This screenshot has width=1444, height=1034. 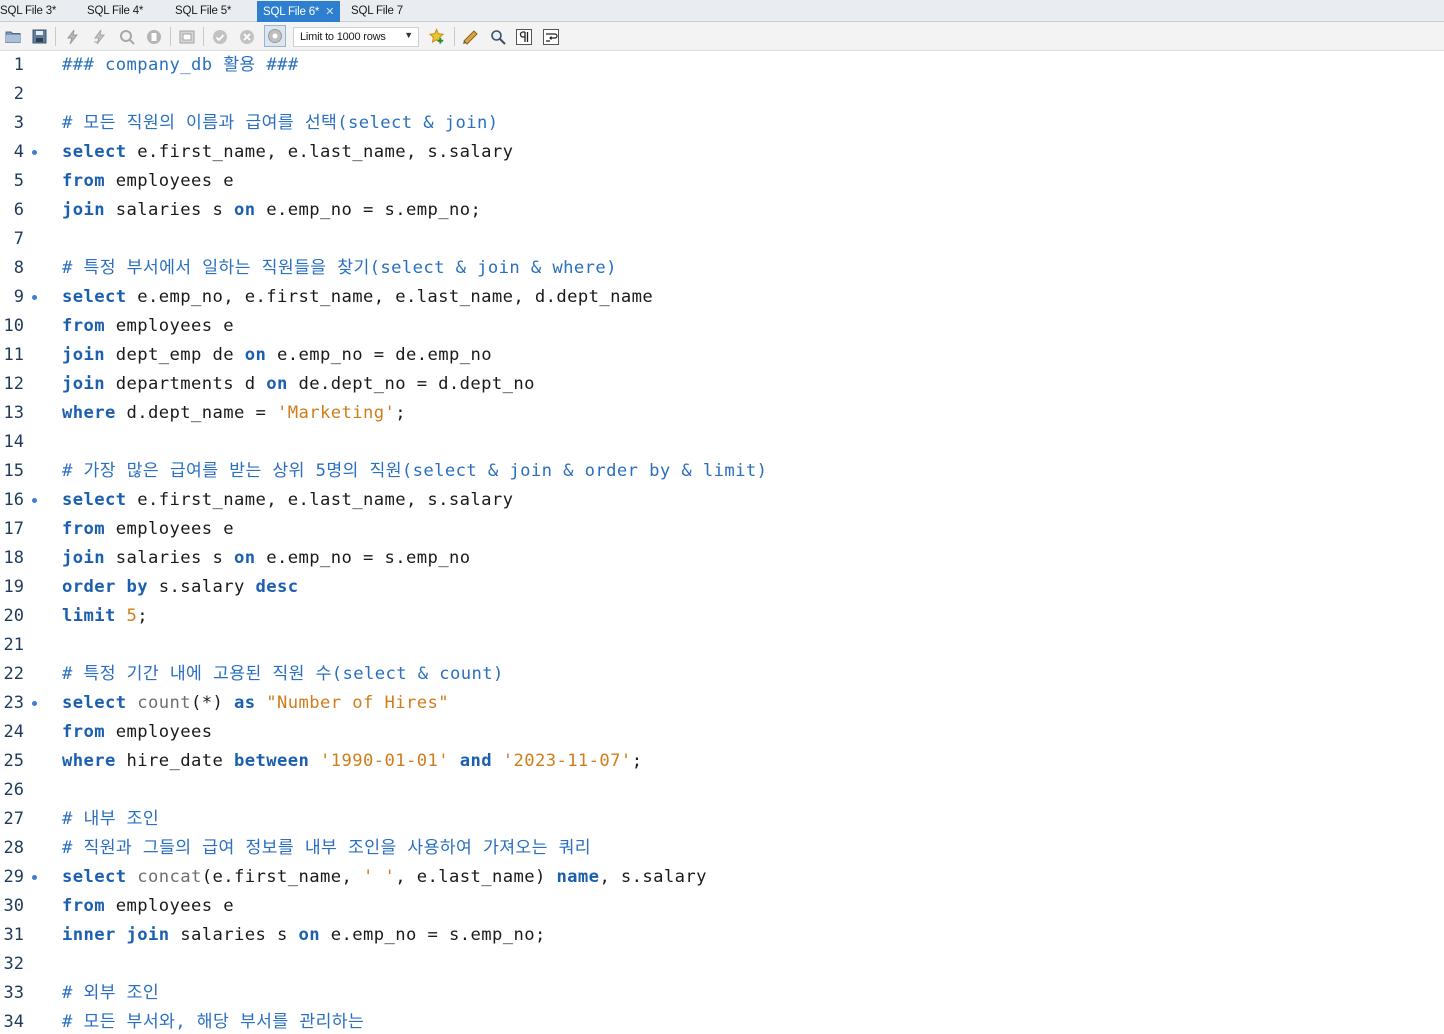 What do you see at coordinates (186, 36) in the screenshot?
I see `toggle-output-icon` at bounding box center [186, 36].